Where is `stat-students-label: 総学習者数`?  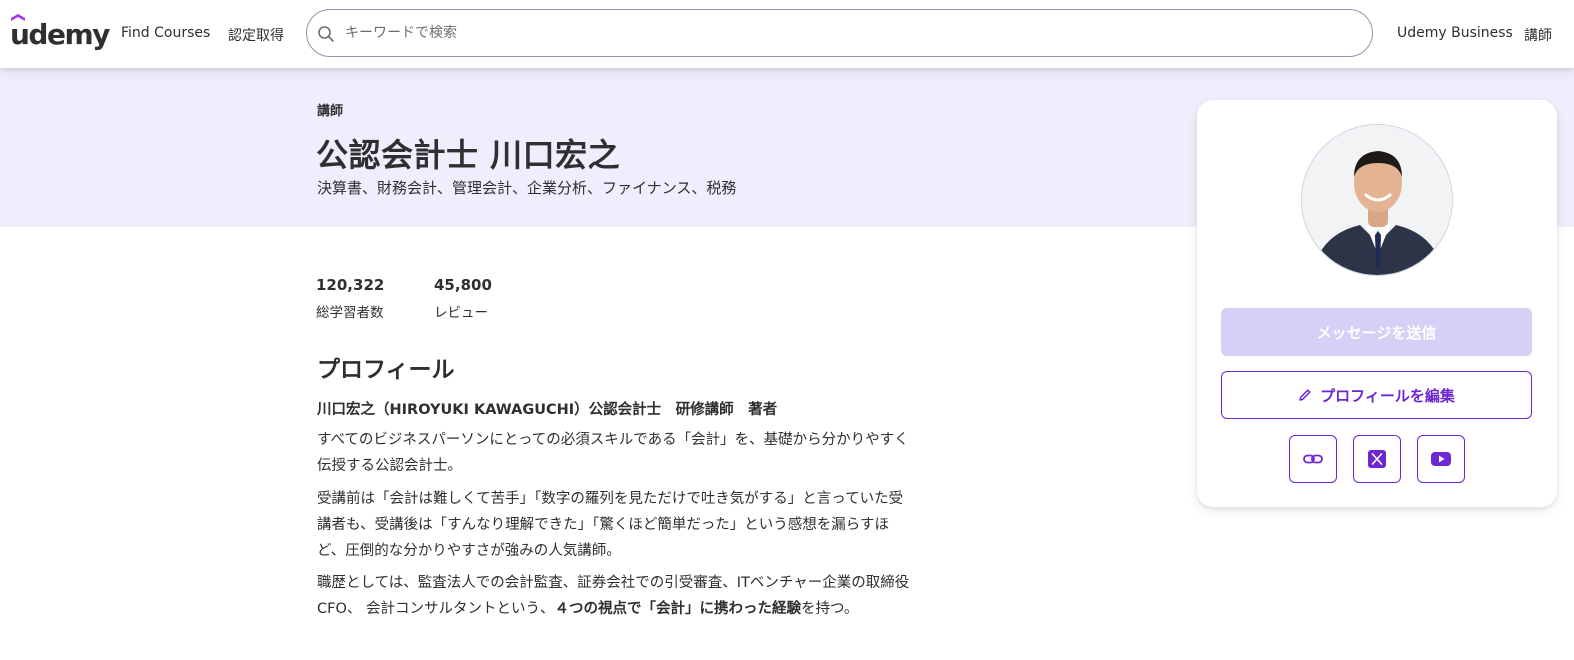 stat-students-label: 総学習者数 is located at coordinates (350, 313).